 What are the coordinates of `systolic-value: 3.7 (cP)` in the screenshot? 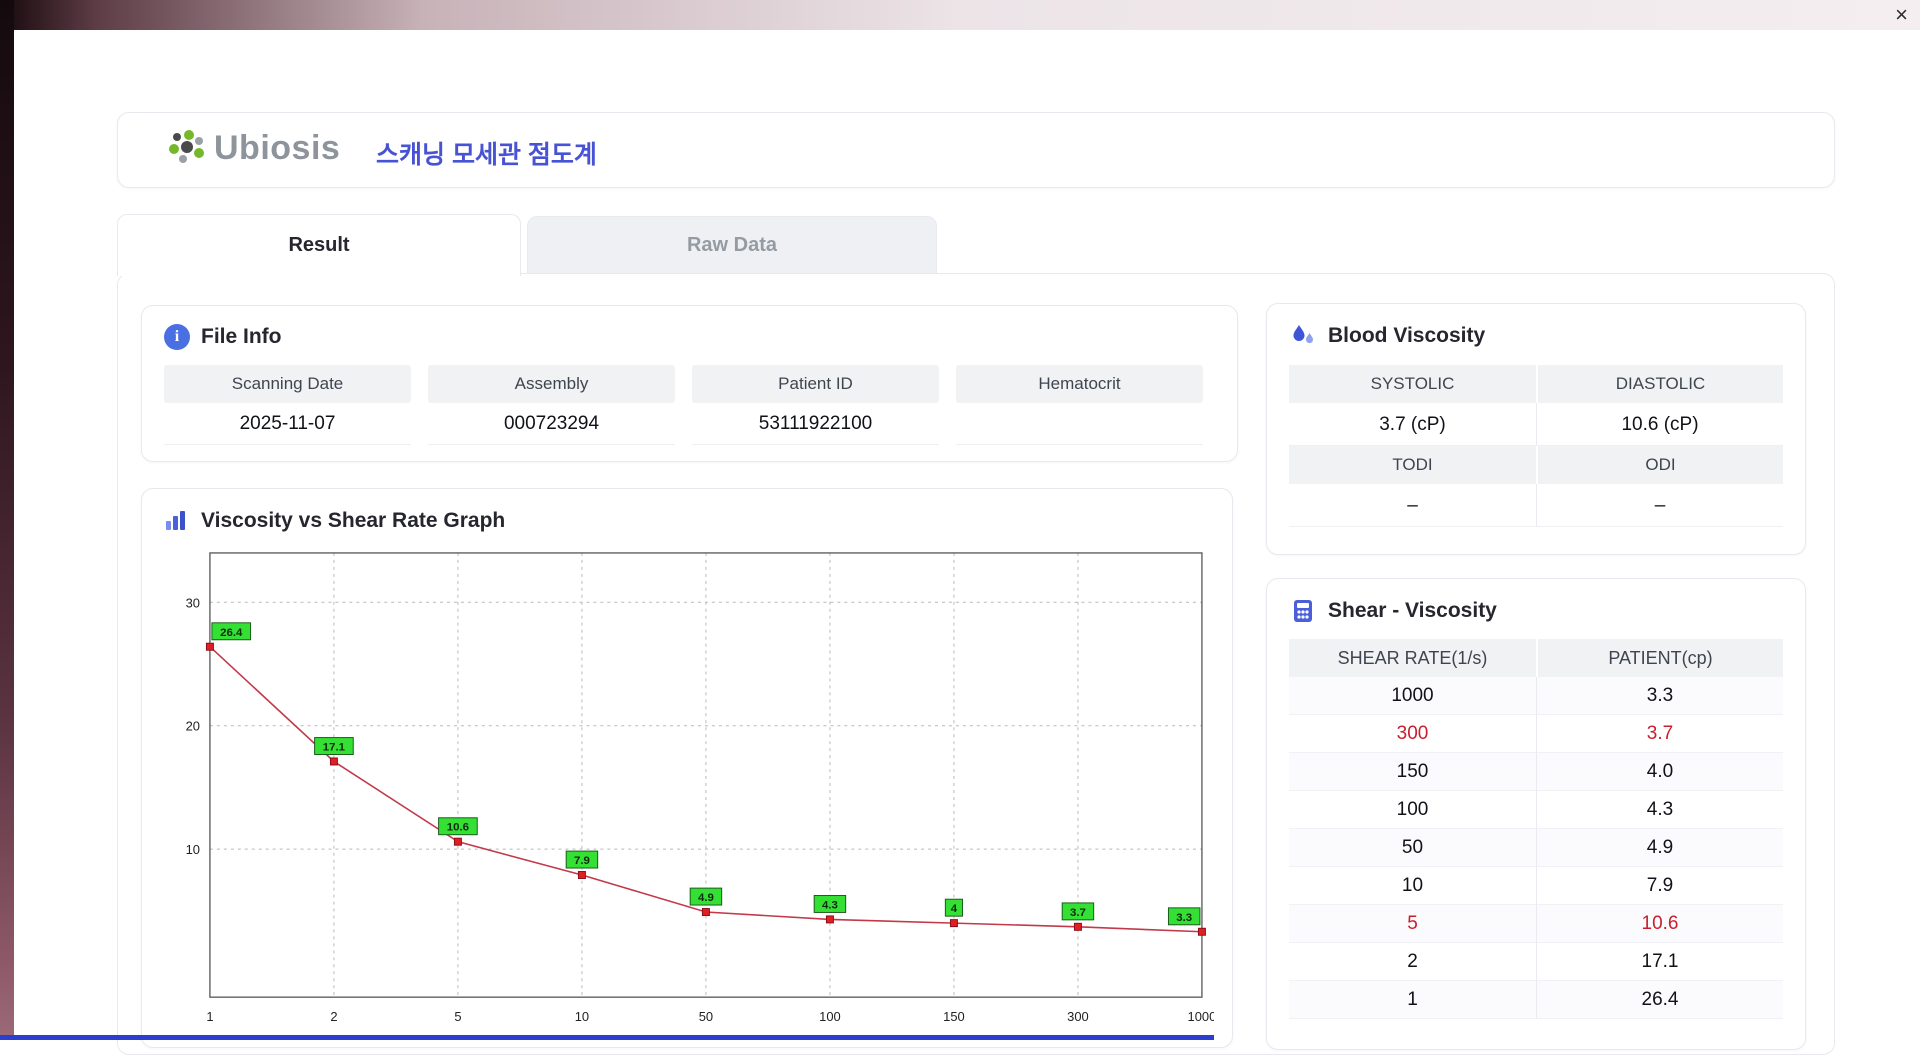 It's located at (1412, 424).